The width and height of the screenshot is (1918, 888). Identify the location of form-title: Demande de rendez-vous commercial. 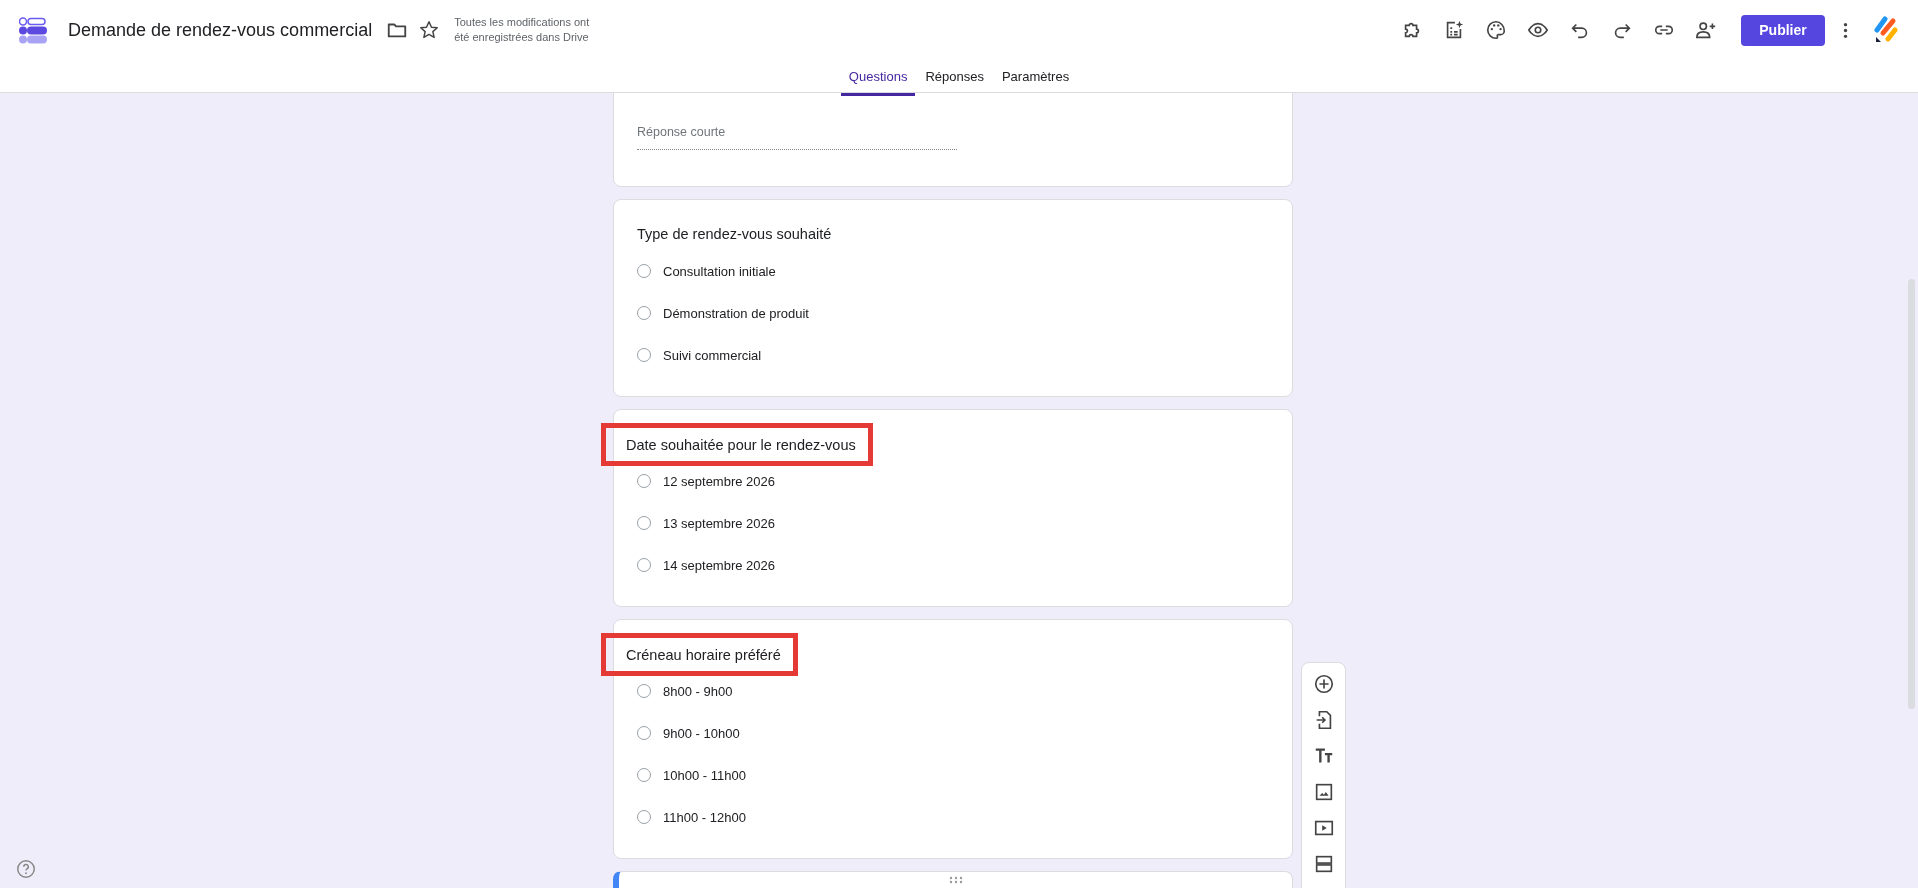
(220, 30).